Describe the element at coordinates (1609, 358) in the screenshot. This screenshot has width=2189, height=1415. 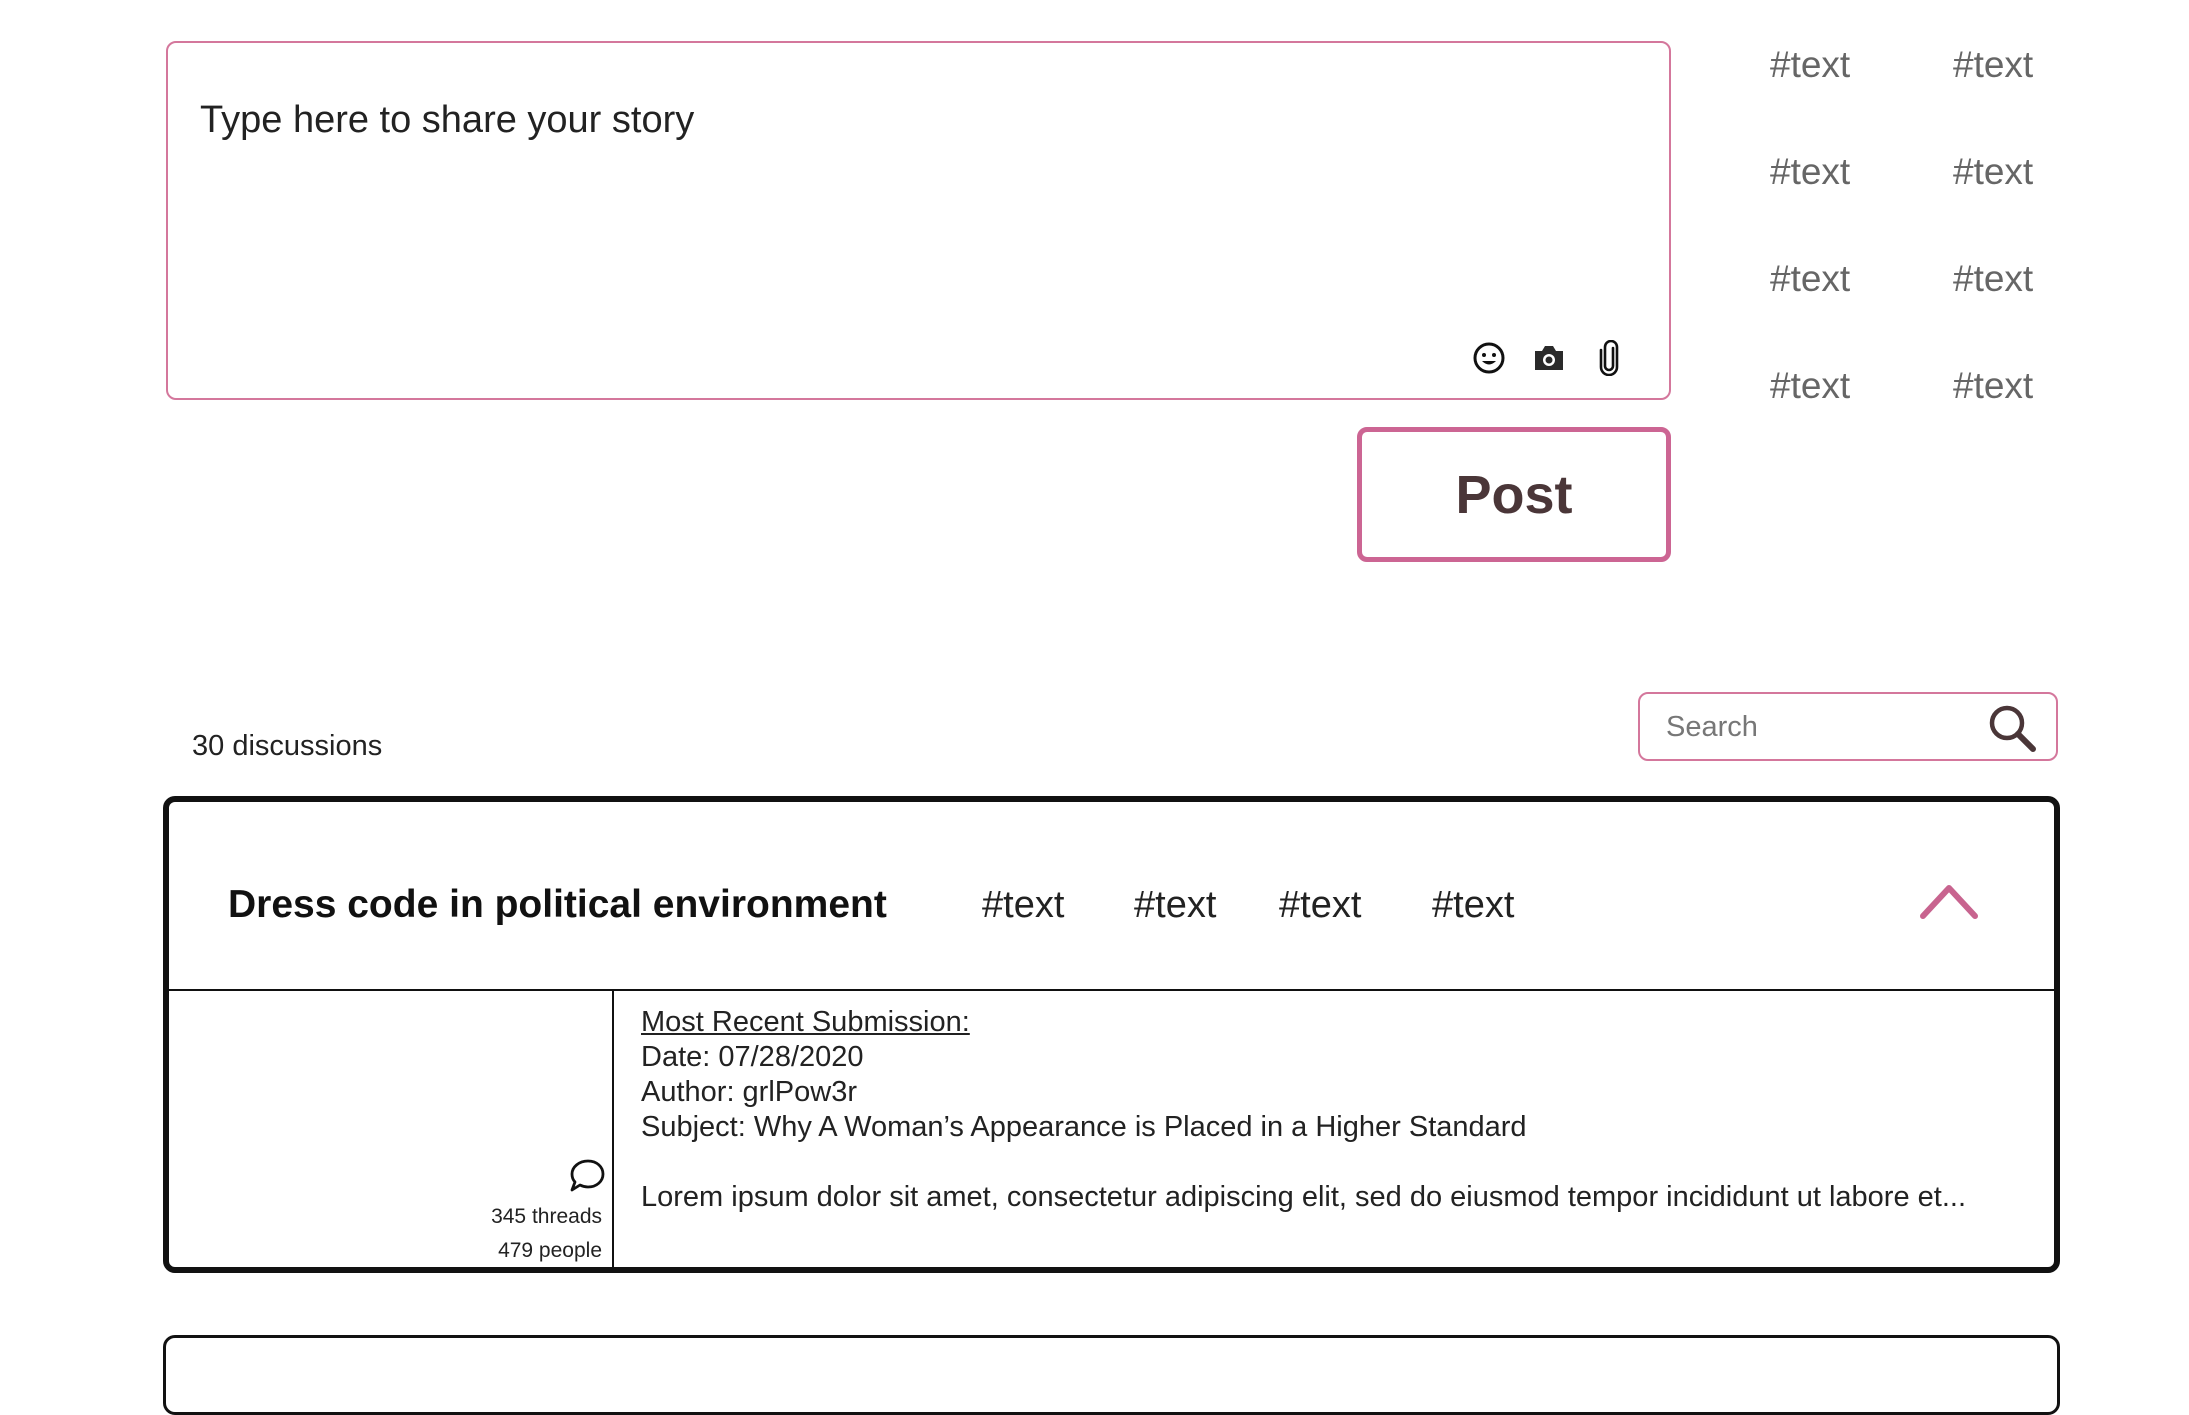
I see `paperclip-icon` at that location.